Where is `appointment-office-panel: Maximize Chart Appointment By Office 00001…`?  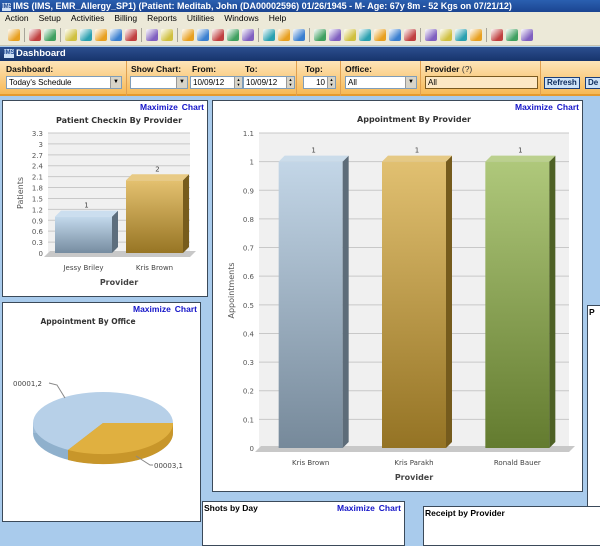
appointment-office-panel: Maximize Chart Appointment By Office 00001… is located at coordinates (101, 412).